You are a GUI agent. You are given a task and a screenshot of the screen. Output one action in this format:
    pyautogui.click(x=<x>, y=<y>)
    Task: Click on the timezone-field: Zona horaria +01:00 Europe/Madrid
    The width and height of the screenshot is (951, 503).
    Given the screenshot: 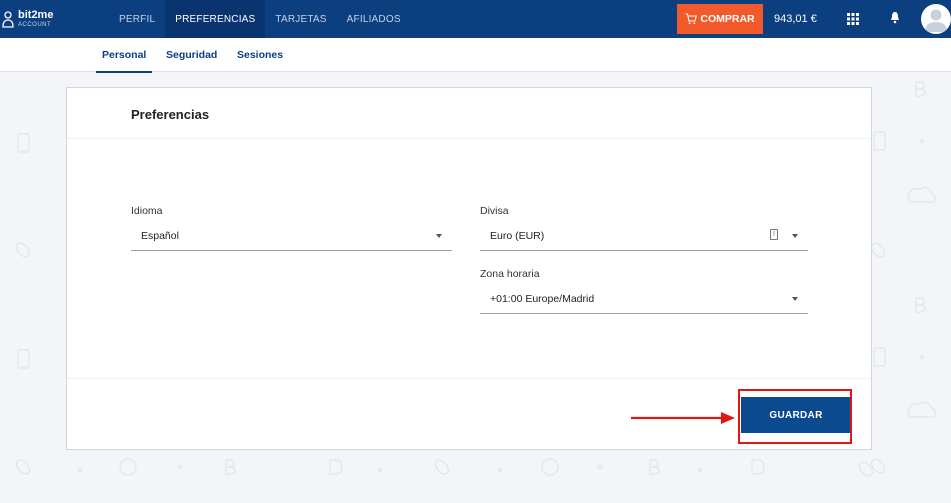 What is the action you would take?
    pyautogui.click(x=644, y=292)
    